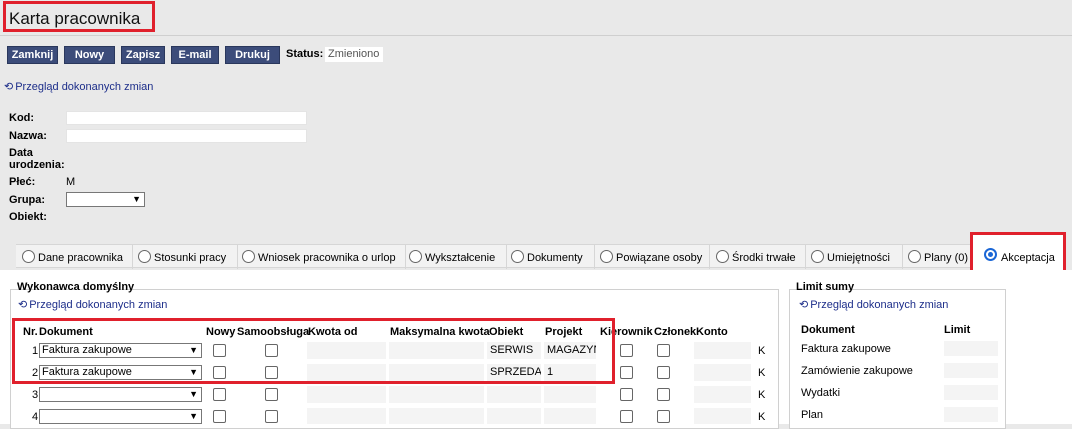 The width and height of the screenshot is (1072, 429). Describe the element at coordinates (252, 55) in the screenshot. I see `print-button: Drukuj` at that location.